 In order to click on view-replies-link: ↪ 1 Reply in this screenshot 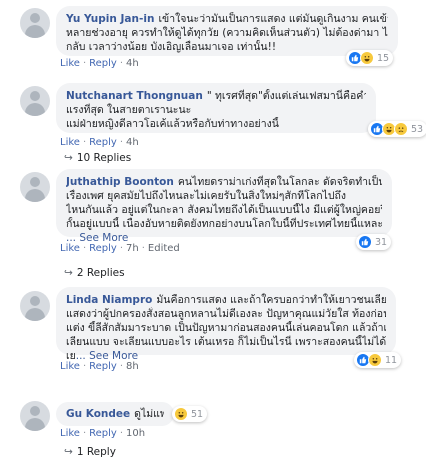, I will do `click(90, 452)`.